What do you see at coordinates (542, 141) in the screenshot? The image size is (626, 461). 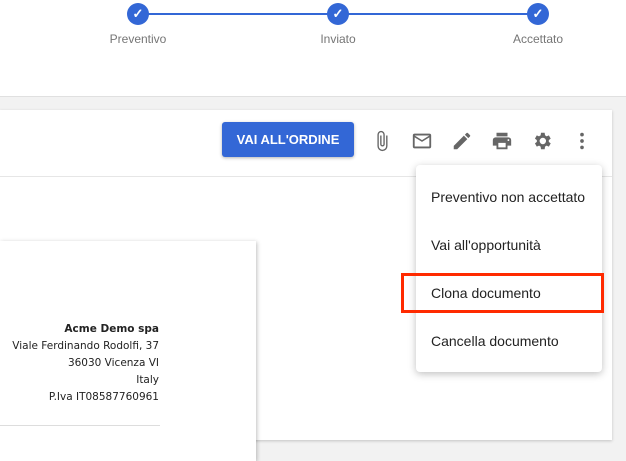 I see `gear-icon` at bounding box center [542, 141].